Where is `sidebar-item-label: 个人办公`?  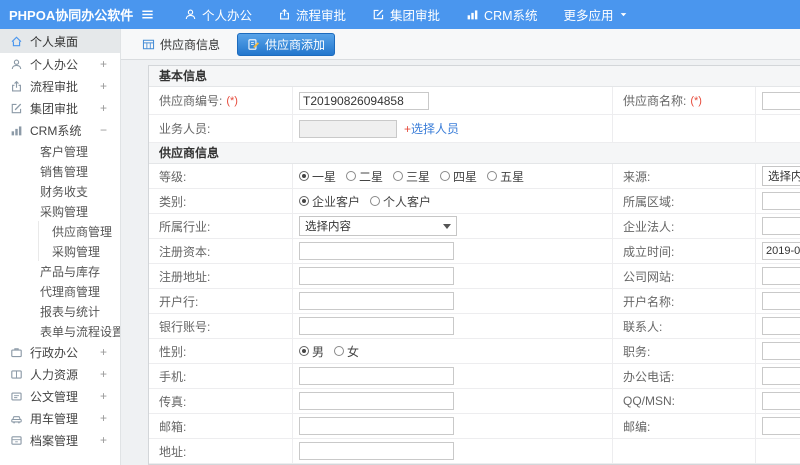
sidebar-item-label: 个人办公 is located at coordinates (54, 64).